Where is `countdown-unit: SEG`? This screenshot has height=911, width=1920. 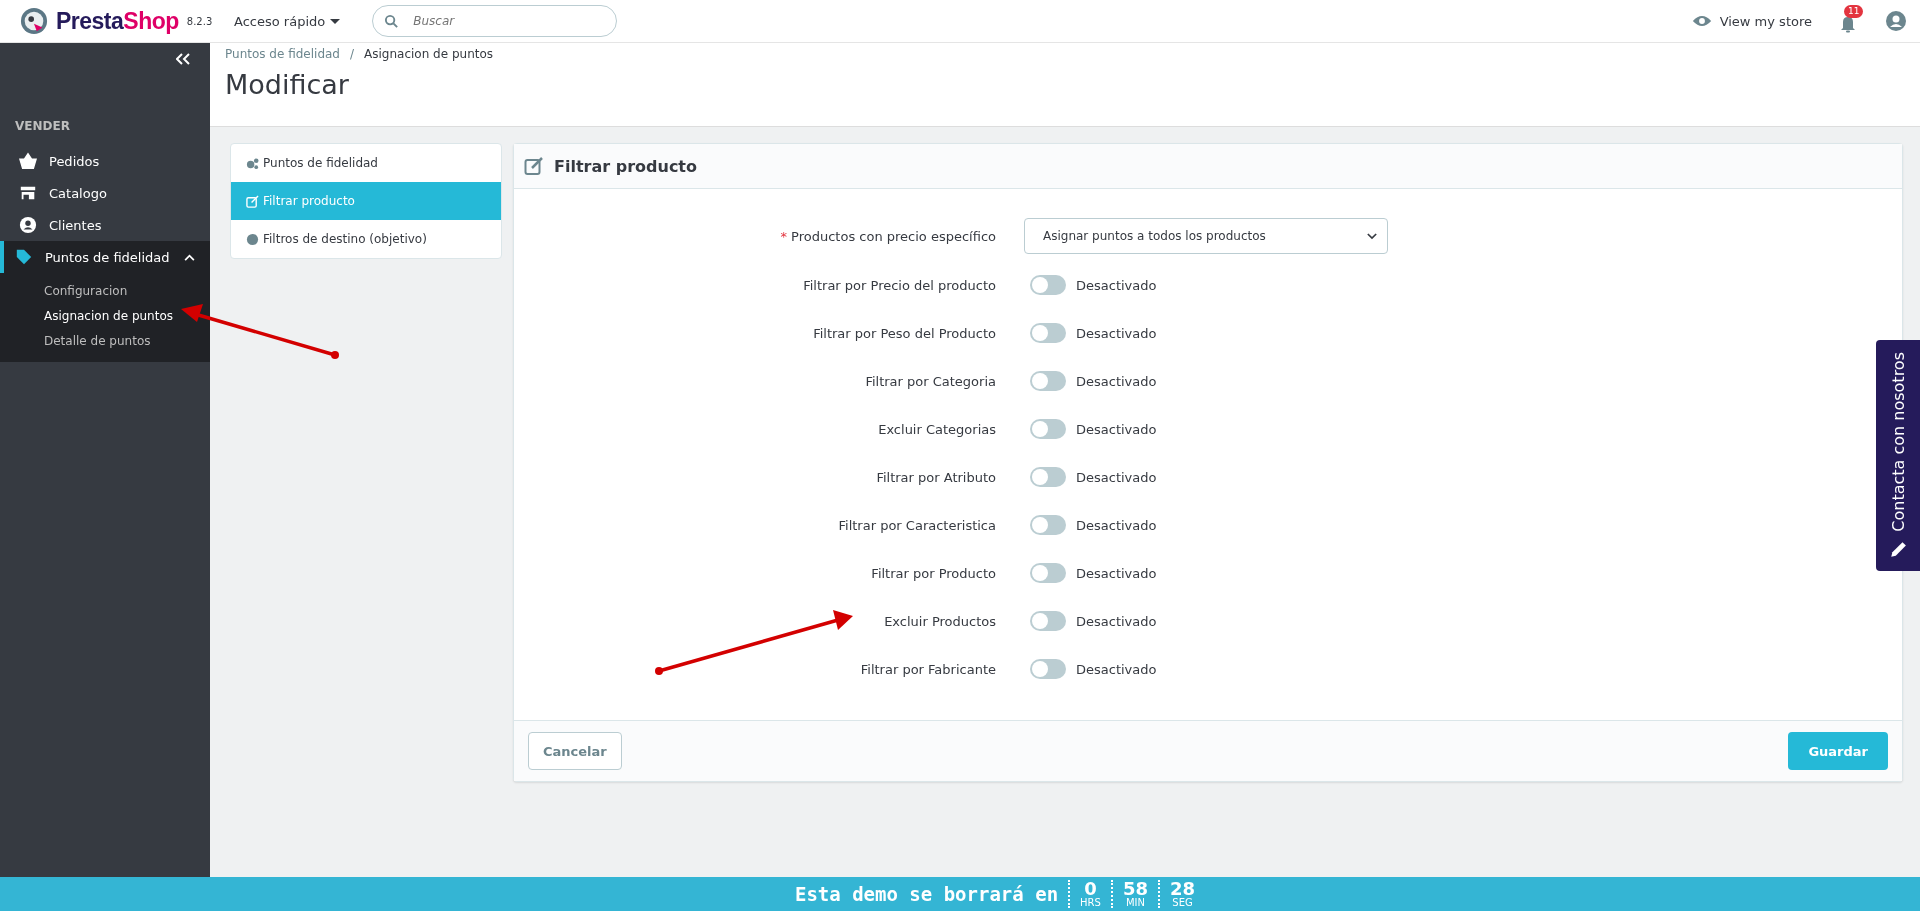 countdown-unit: SEG is located at coordinates (1182, 903).